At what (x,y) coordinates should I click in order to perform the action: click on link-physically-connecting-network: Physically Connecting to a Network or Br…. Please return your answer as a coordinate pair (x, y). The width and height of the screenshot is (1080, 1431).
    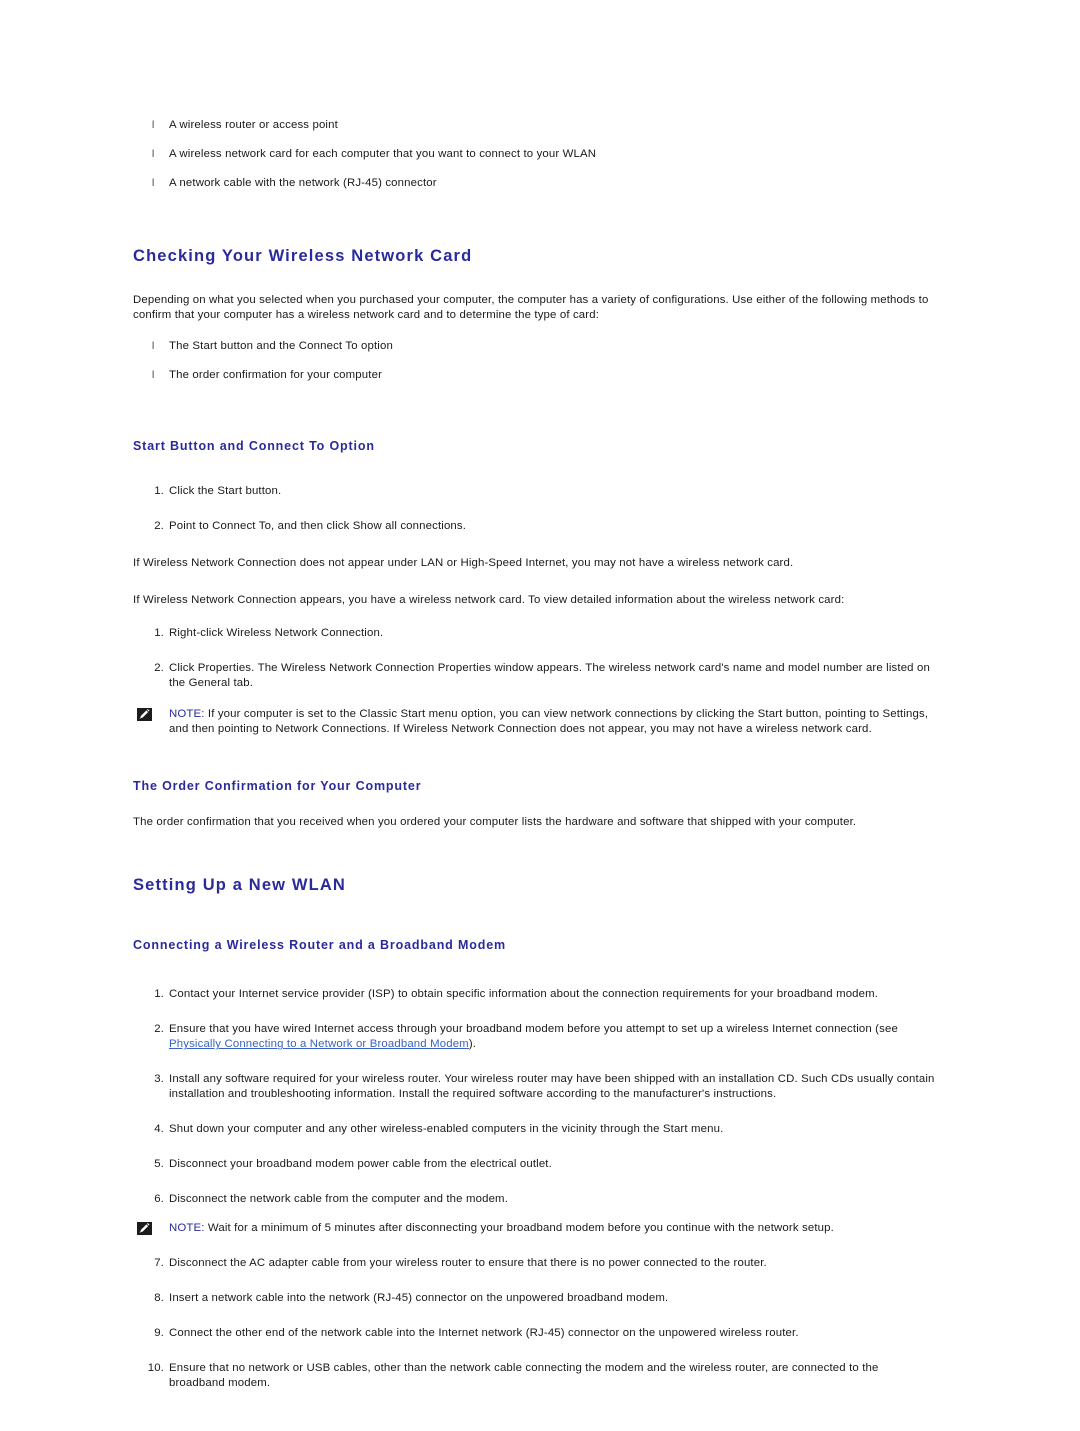
    Looking at the image, I should click on (319, 1044).